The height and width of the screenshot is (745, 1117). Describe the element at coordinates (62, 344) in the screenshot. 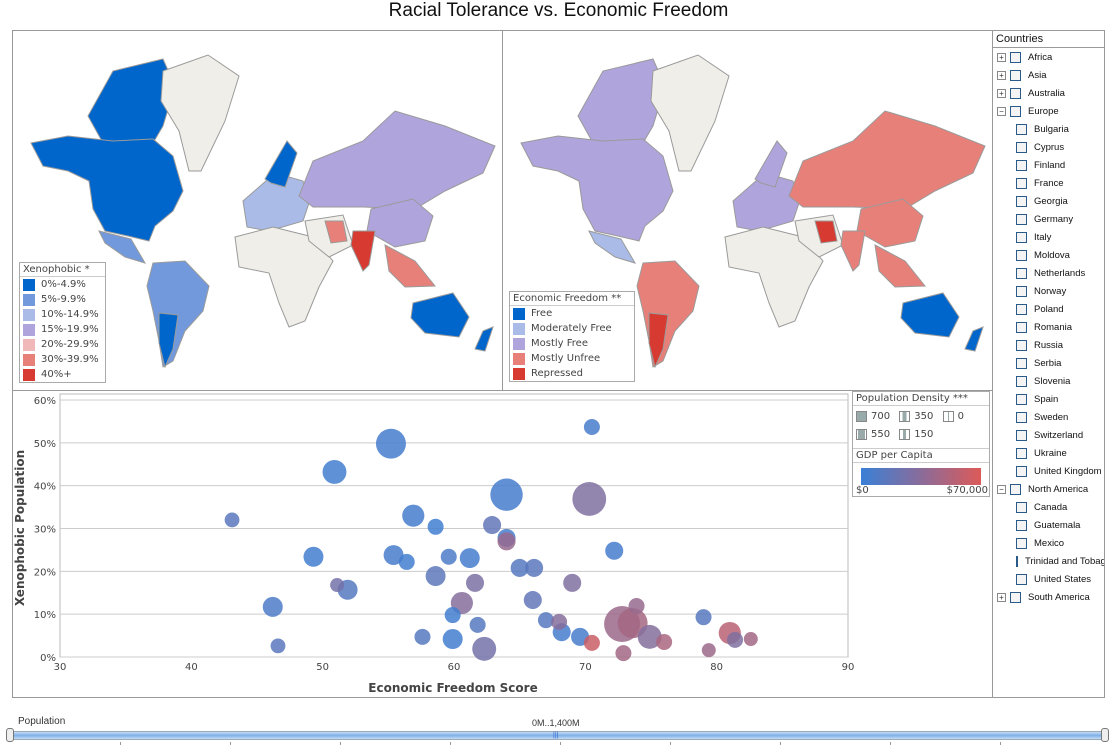

I see `legend-item: 20%-29.9%` at that location.